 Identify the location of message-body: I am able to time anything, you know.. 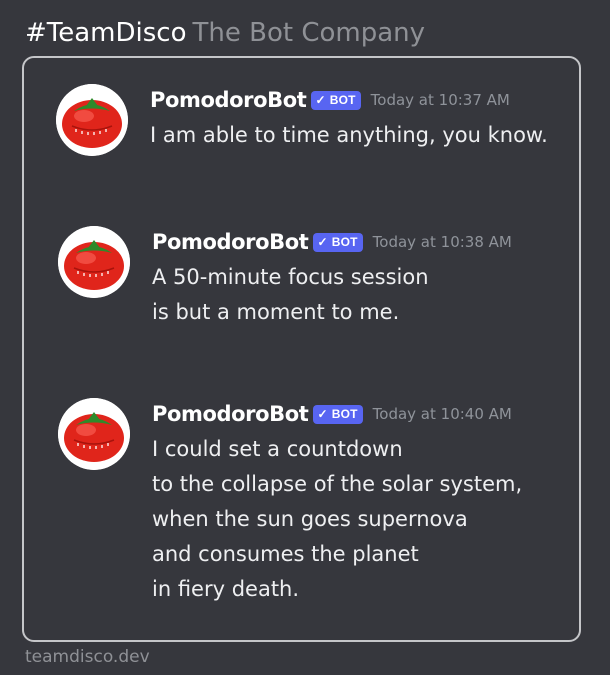
(349, 135).